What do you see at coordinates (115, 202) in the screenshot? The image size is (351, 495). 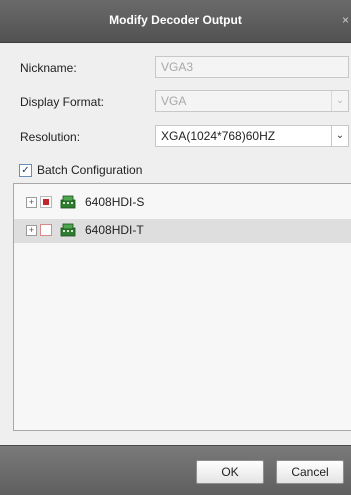 I see `tree-item-label: 6408HDI-S` at bounding box center [115, 202].